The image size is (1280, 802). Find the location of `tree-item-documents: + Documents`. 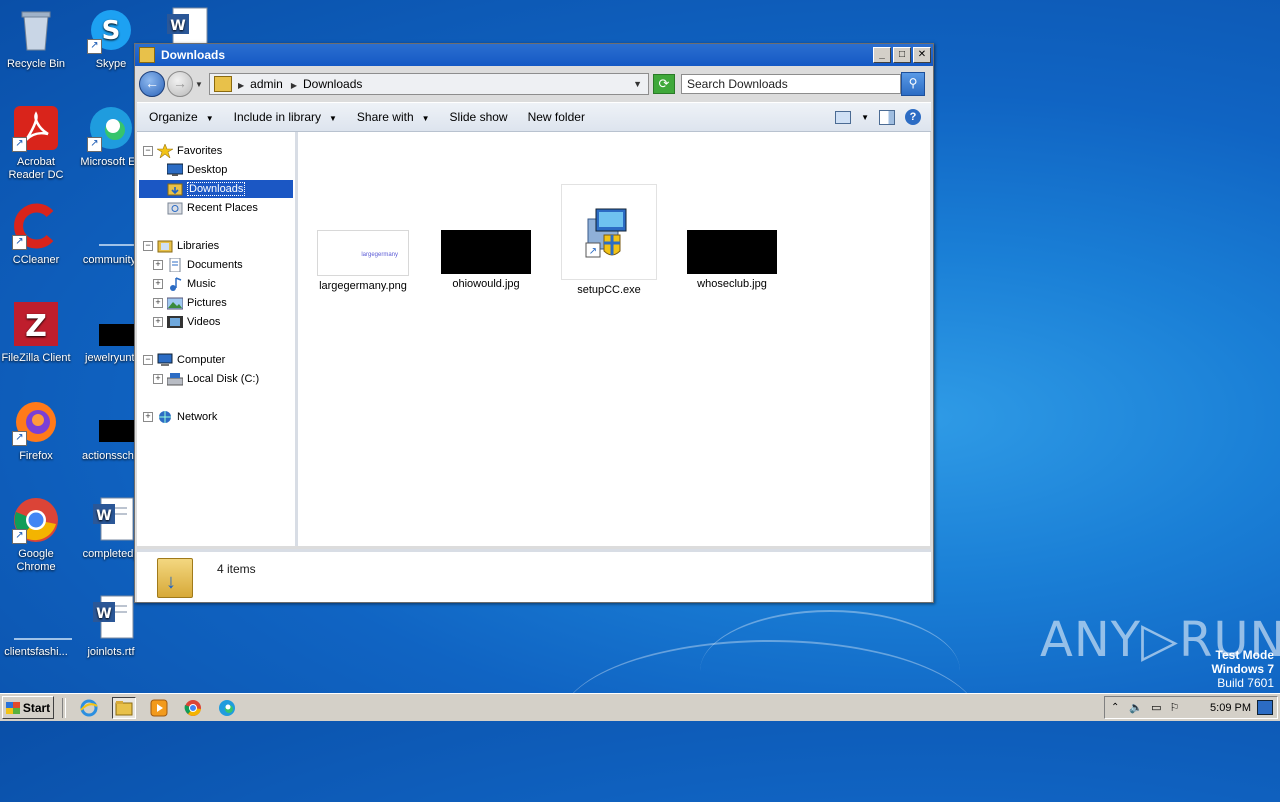

tree-item-documents: + Documents is located at coordinates (198, 265).